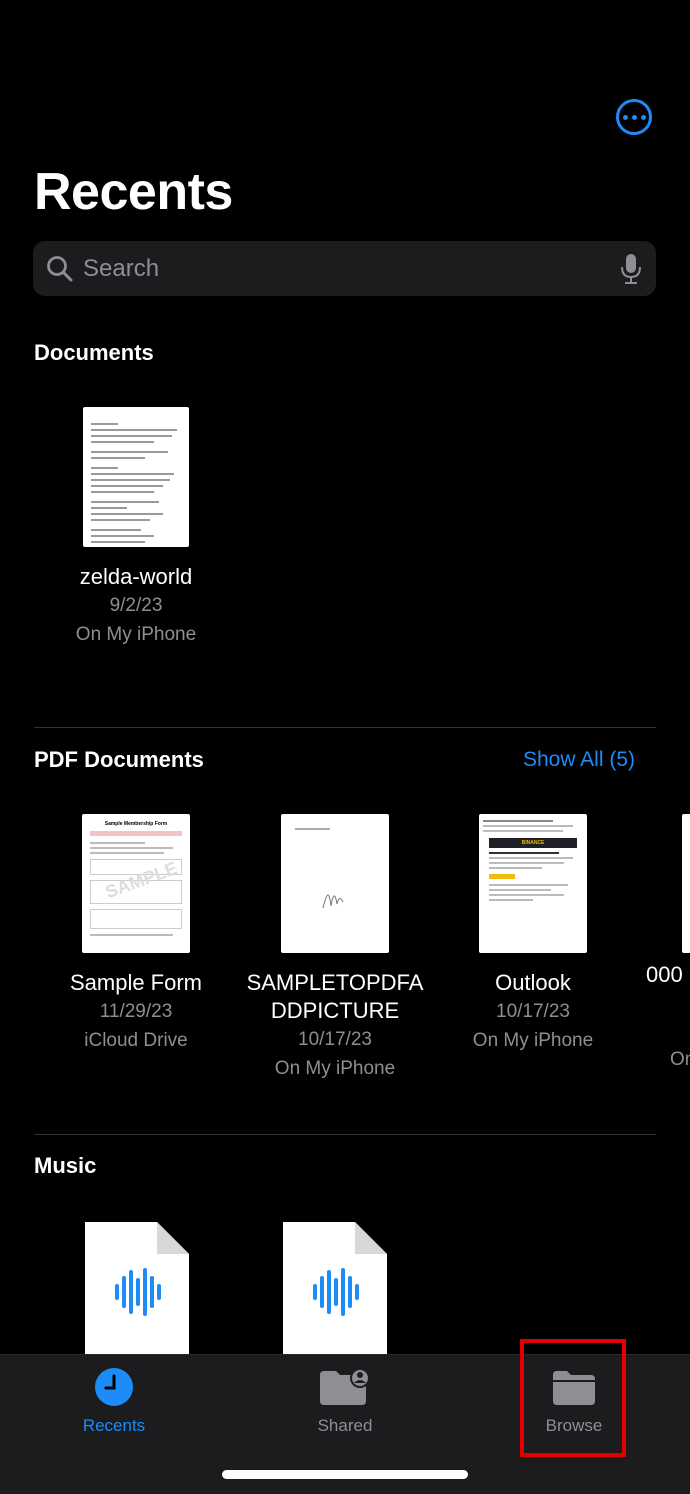 Image resolution: width=690 pixels, height=1494 pixels. What do you see at coordinates (573, 1398) in the screenshot?
I see `browse-tab-highlight-box` at bounding box center [573, 1398].